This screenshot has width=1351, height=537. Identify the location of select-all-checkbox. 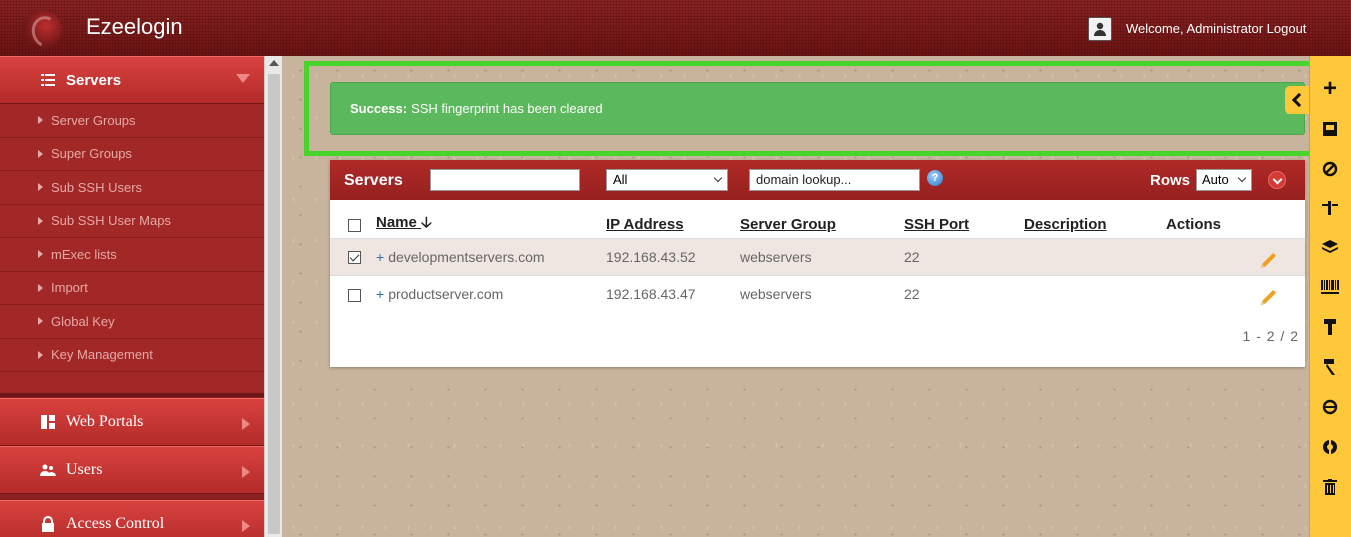
(354, 225).